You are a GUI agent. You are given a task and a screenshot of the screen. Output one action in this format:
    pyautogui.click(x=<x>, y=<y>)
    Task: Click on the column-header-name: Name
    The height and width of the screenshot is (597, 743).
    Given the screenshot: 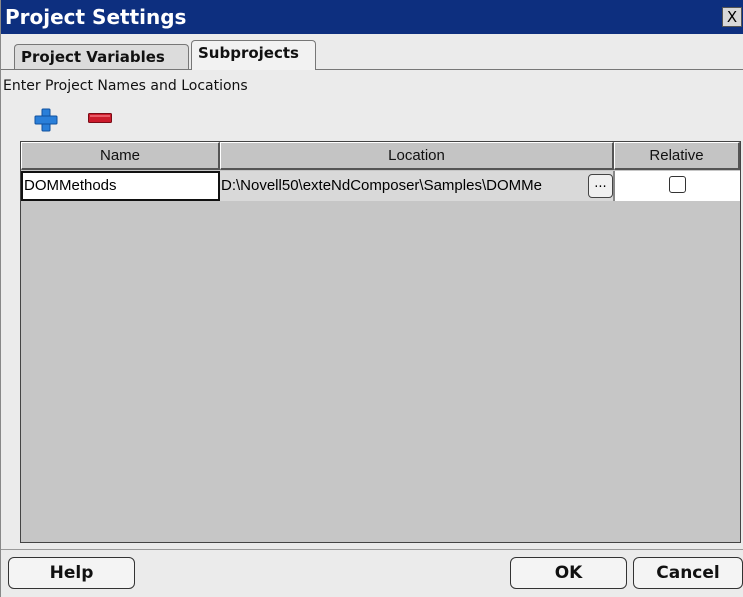 What is the action you would take?
    pyautogui.click(x=120, y=156)
    